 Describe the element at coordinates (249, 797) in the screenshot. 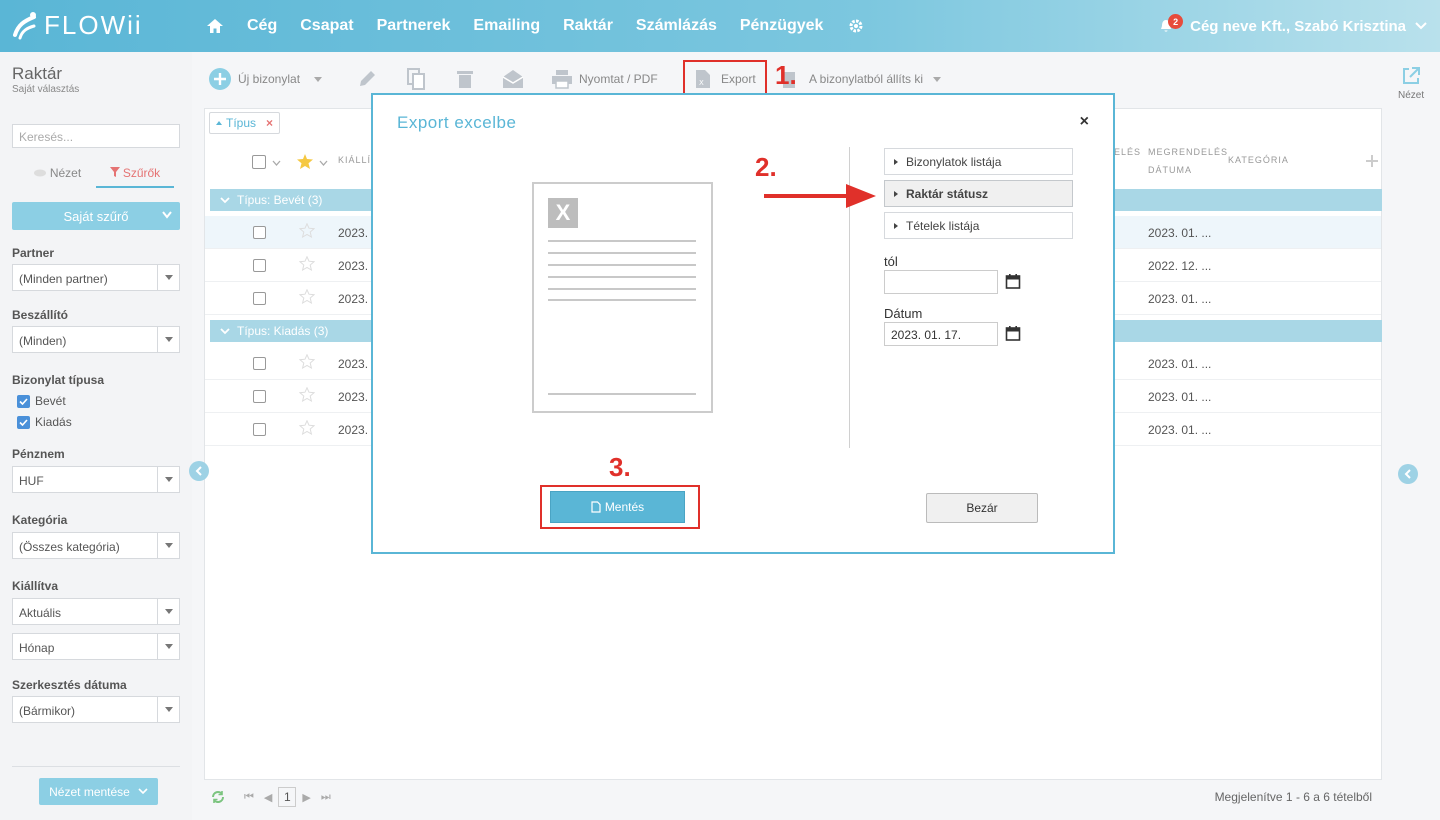

I see `first-page-icon: ⏮` at that location.